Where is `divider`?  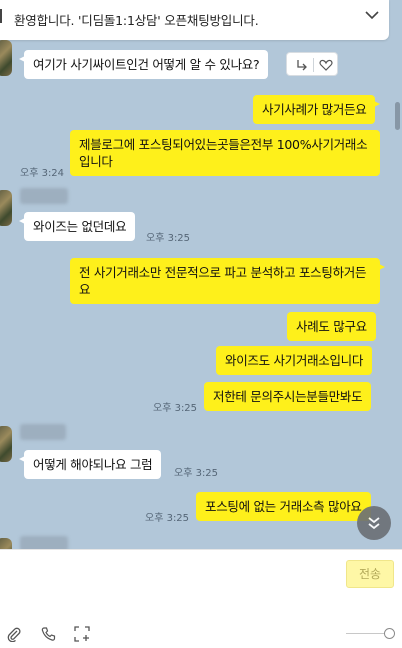
divider is located at coordinates (313, 65).